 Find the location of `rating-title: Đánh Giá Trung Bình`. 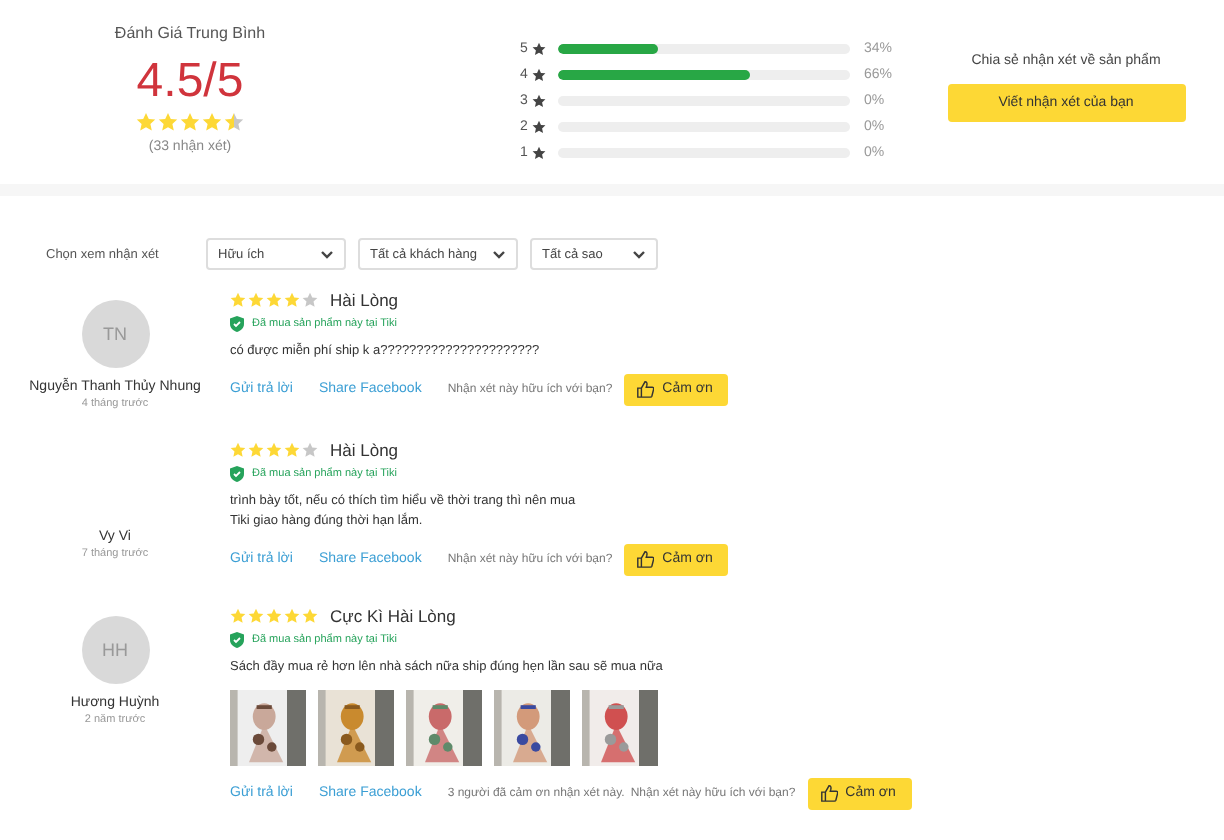

rating-title: Đánh Giá Trung Bình is located at coordinates (190, 33).